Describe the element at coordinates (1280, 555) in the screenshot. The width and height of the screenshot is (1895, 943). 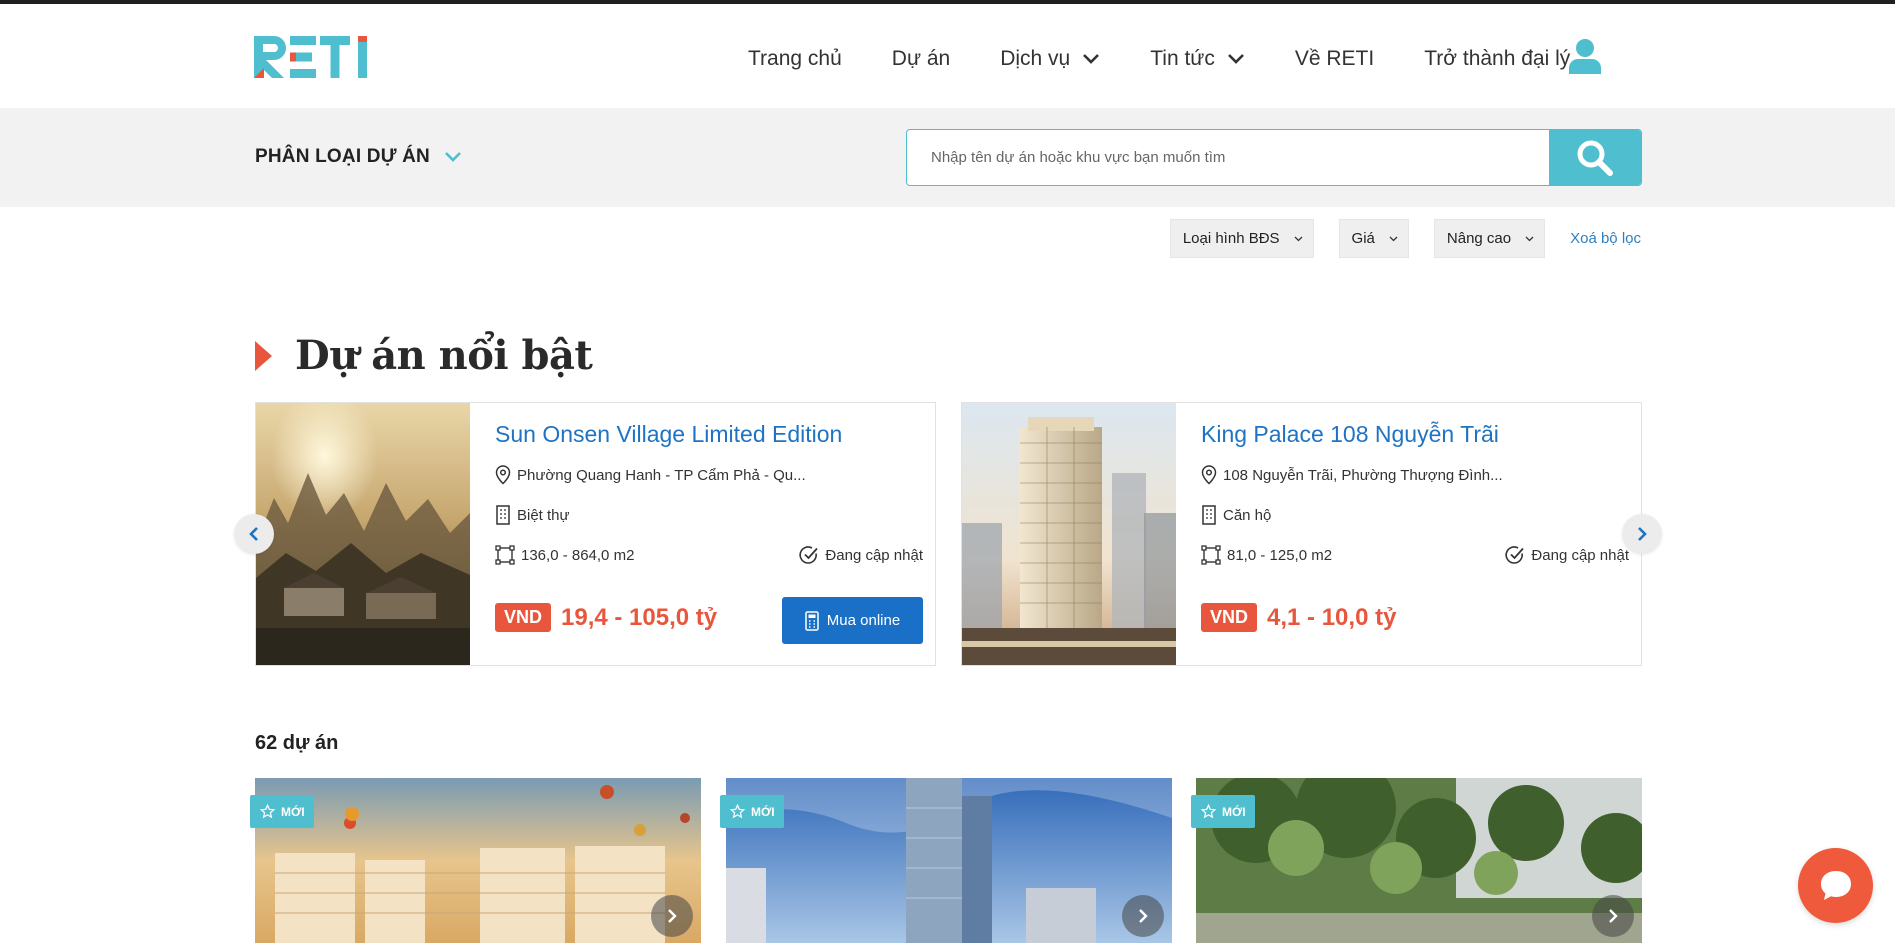
I see `project-area: 81,0 - 125,0 m2` at that location.